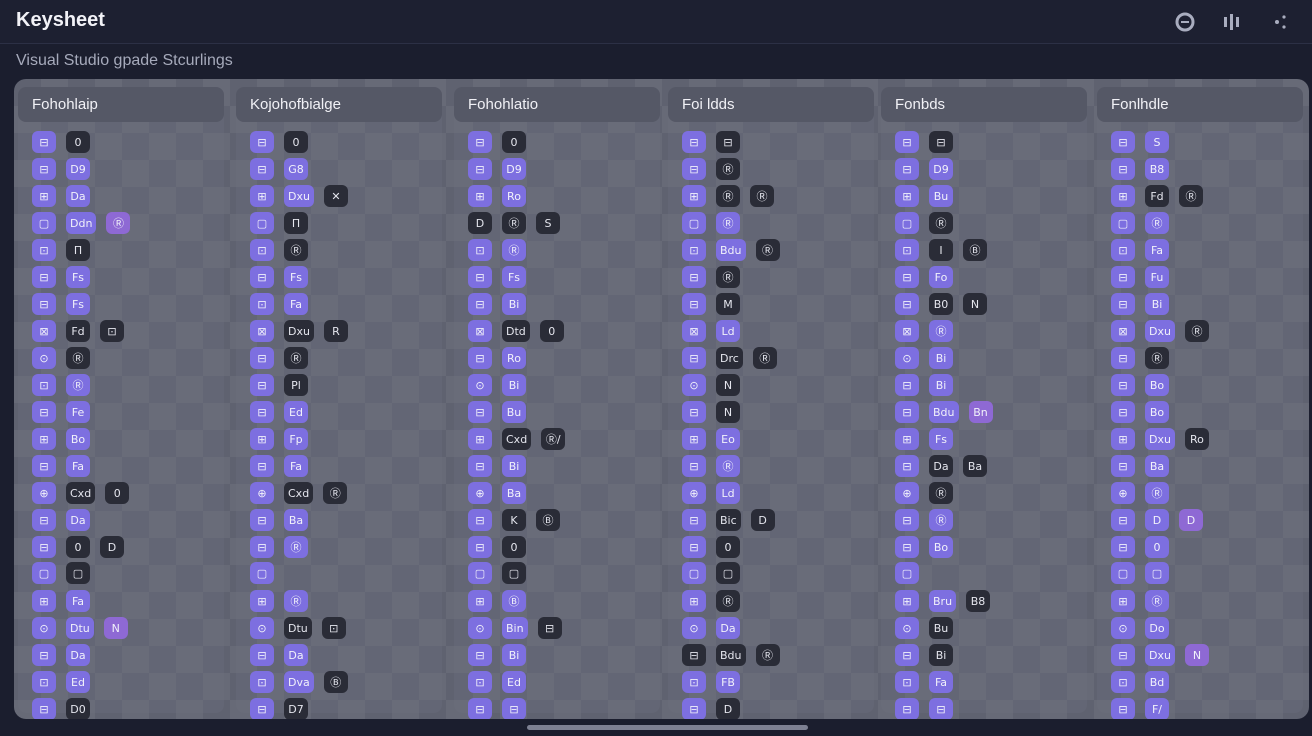 This screenshot has height=736, width=1312. I want to click on shortcut-row: ⊕ Cxd Ⓡ, so click(299, 495).